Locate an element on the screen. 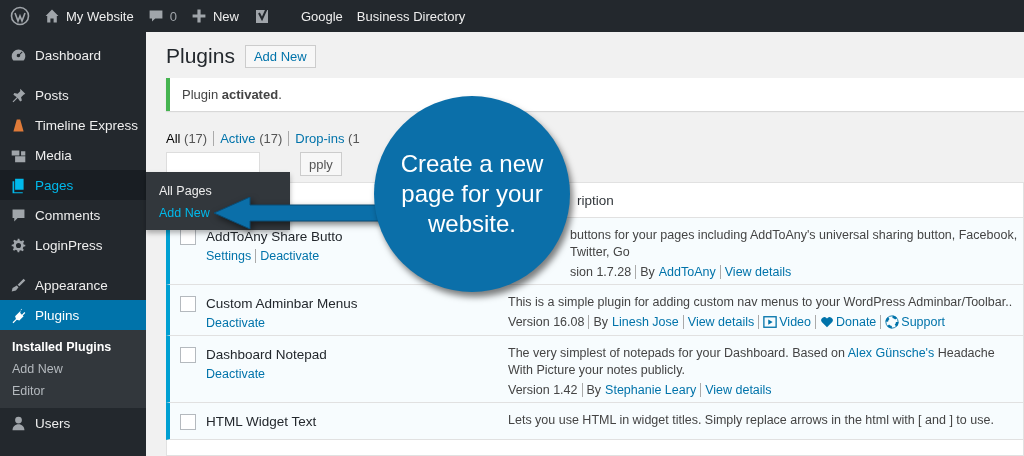 Image resolution: width=1024 pixels, height=456 pixels. plugin-description: This is a simple plugin for adding custom nav menus to your WordPress Adminbar/Toolbar.. is located at coordinates (761, 302).